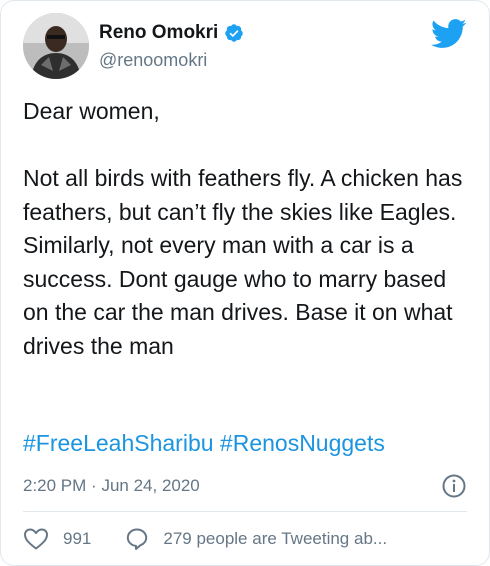 This screenshot has width=490, height=566. What do you see at coordinates (36, 539) in the screenshot?
I see `heart-icon` at bounding box center [36, 539].